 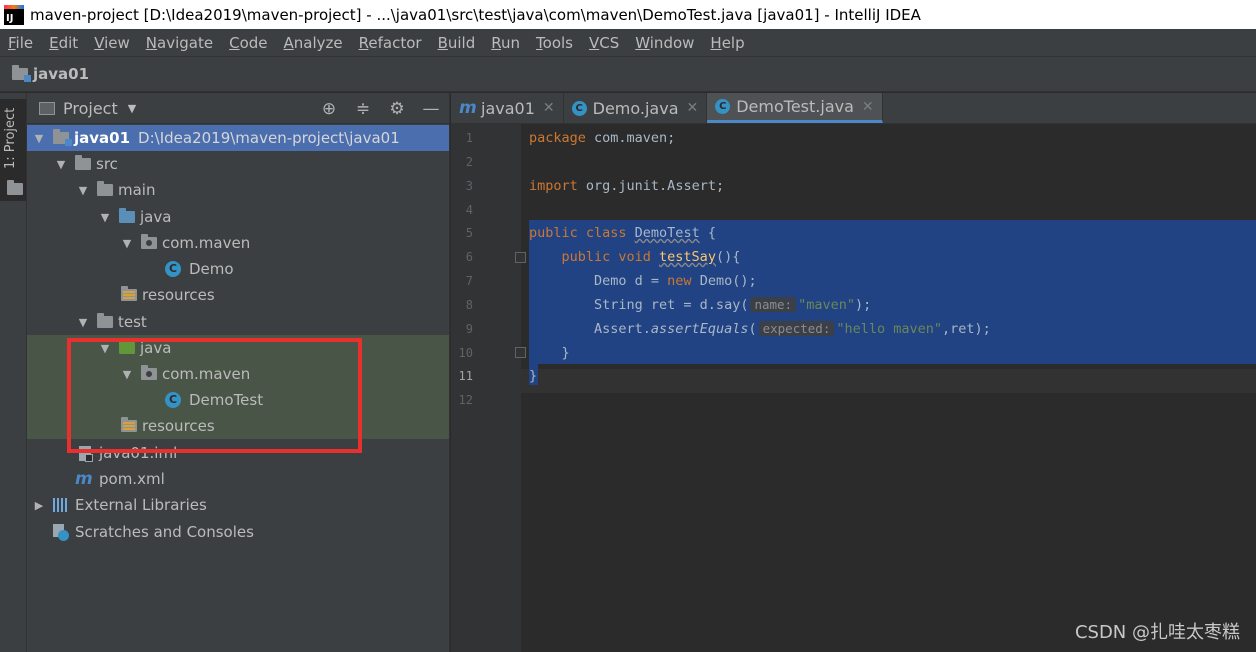 What do you see at coordinates (238, 400) in the screenshot?
I see `tree-item-demotest: C DemoTest` at bounding box center [238, 400].